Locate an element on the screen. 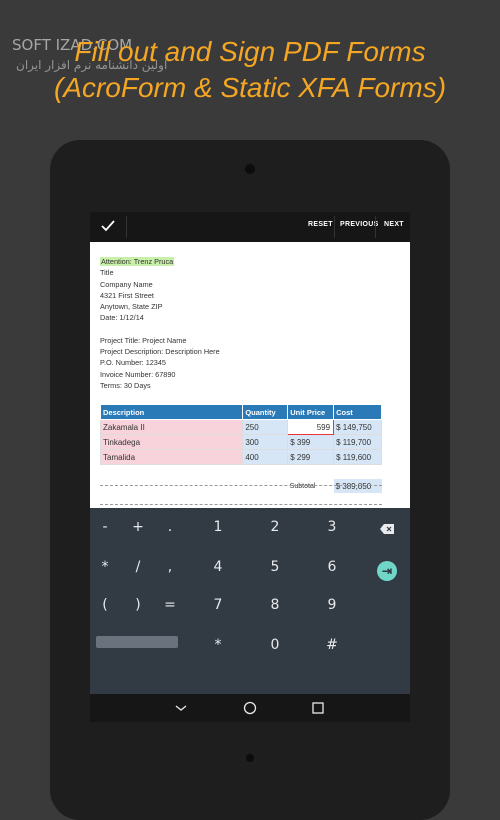 This screenshot has width=500, height=820. project-line: Project Title: Project Name is located at coordinates (143, 340).